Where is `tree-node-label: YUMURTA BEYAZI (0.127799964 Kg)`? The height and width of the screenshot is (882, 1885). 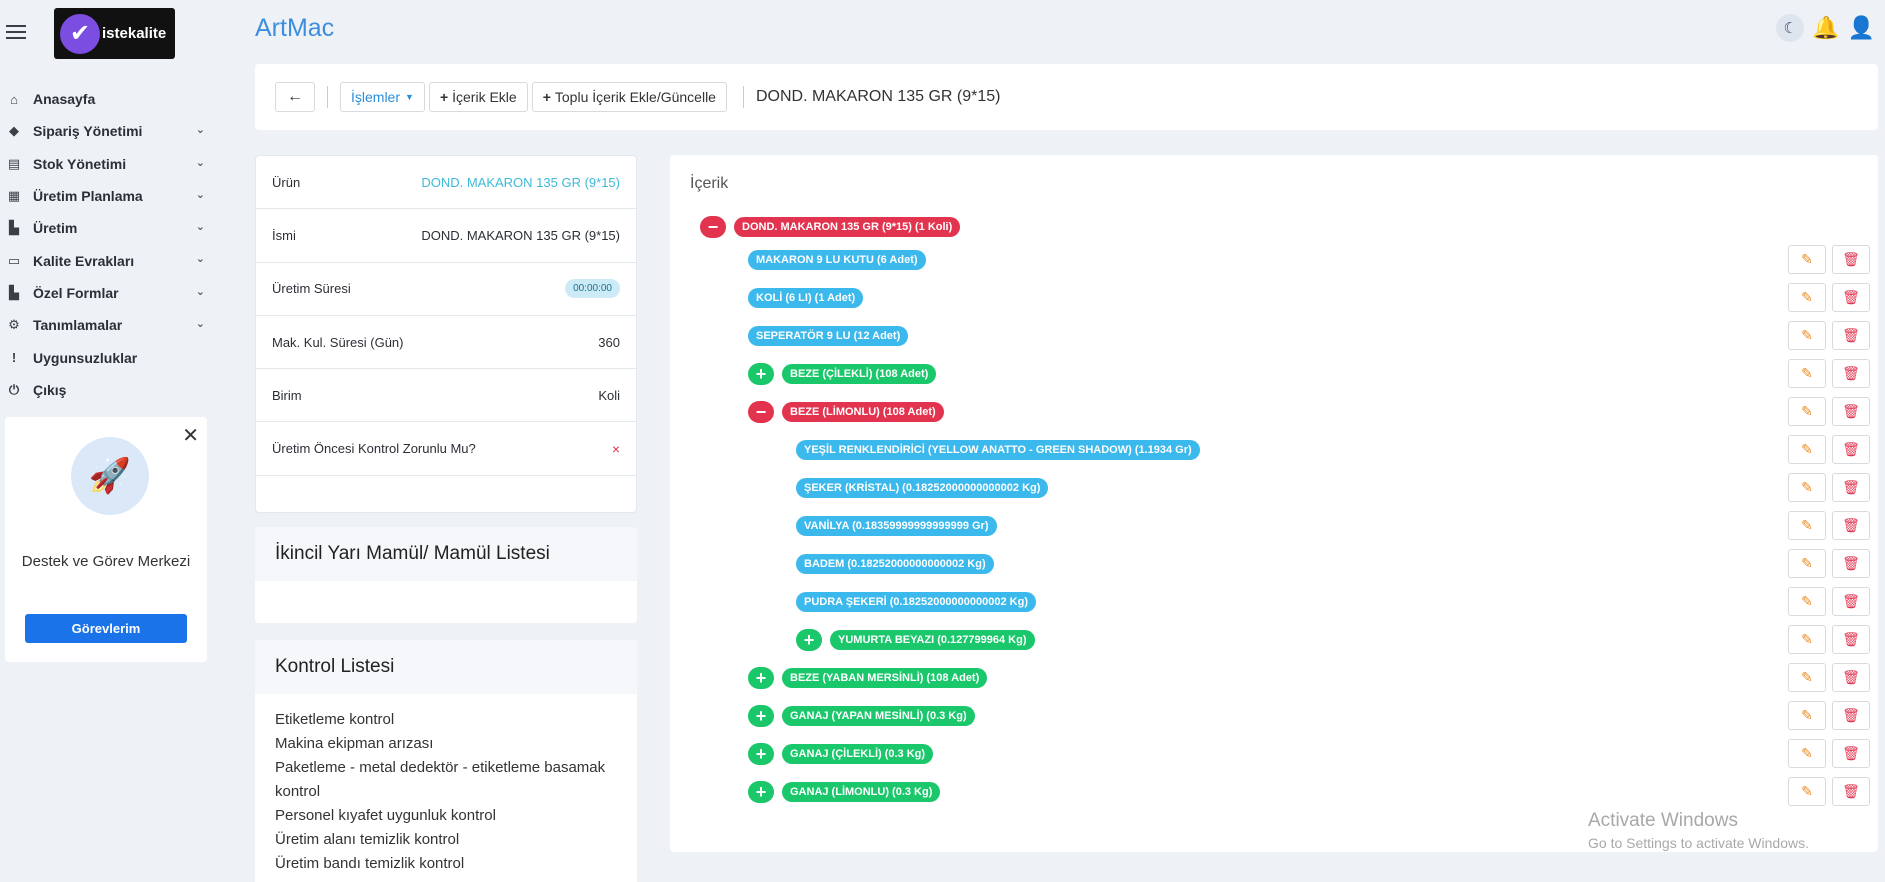
tree-node-label: YUMURTA BEYAZI (0.127799964 Kg) is located at coordinates (932, 640).